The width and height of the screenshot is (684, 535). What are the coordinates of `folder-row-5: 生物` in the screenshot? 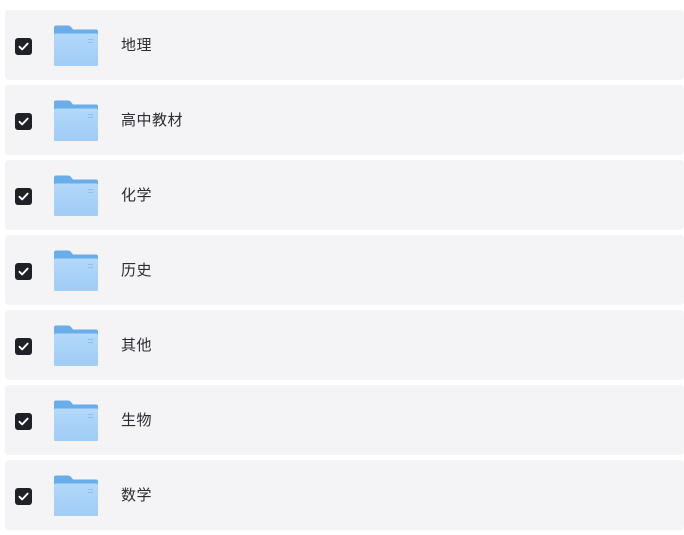 It's located at (344, 420).